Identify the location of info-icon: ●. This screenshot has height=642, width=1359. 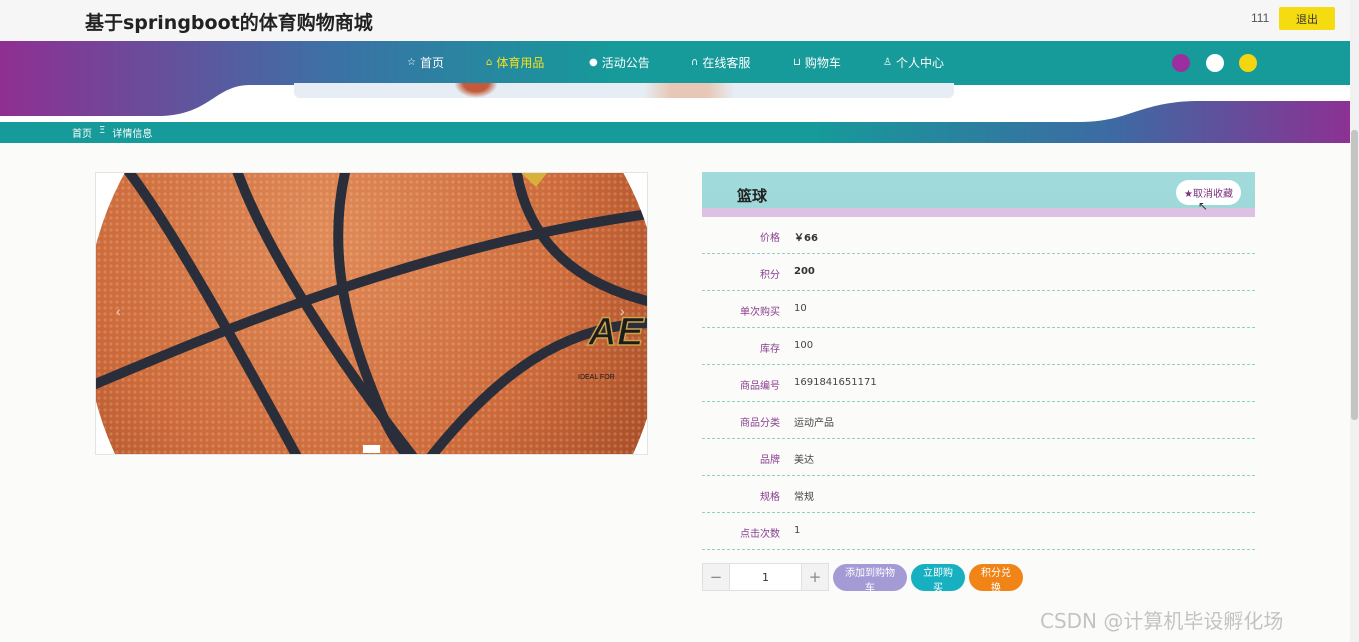
(593, 62).